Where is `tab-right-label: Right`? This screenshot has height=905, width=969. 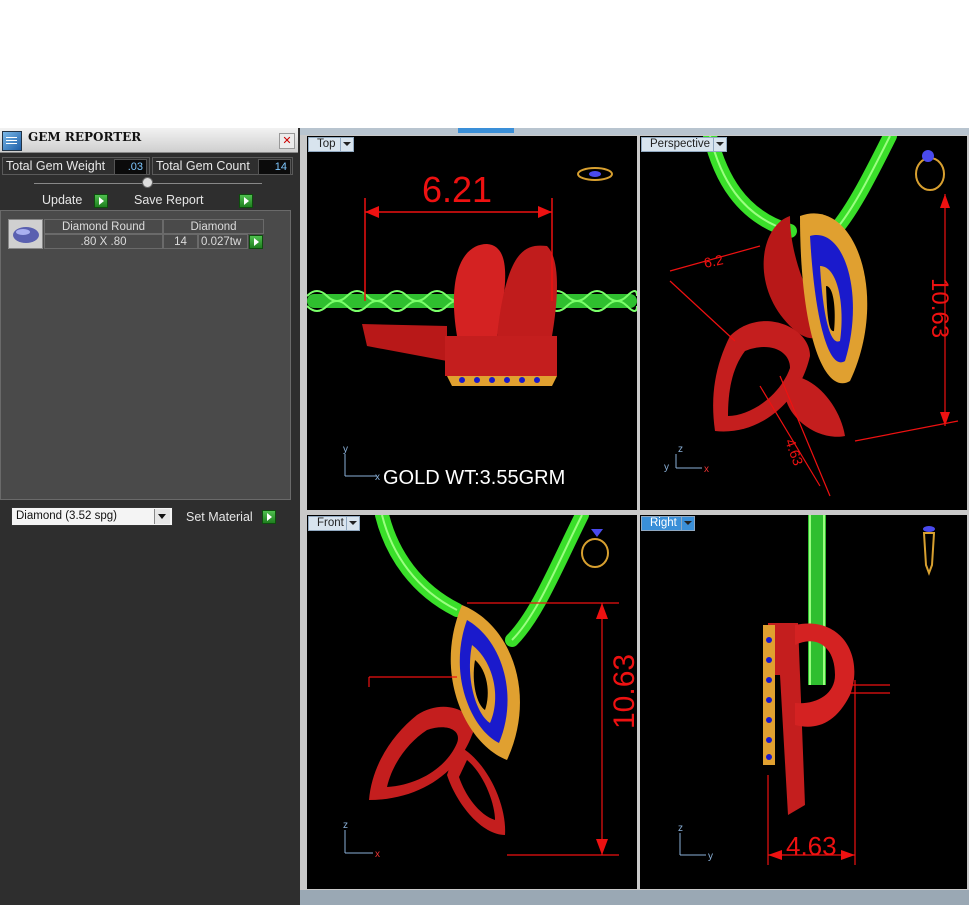 tab-right-label: Right is located at coordinates (663, 523).